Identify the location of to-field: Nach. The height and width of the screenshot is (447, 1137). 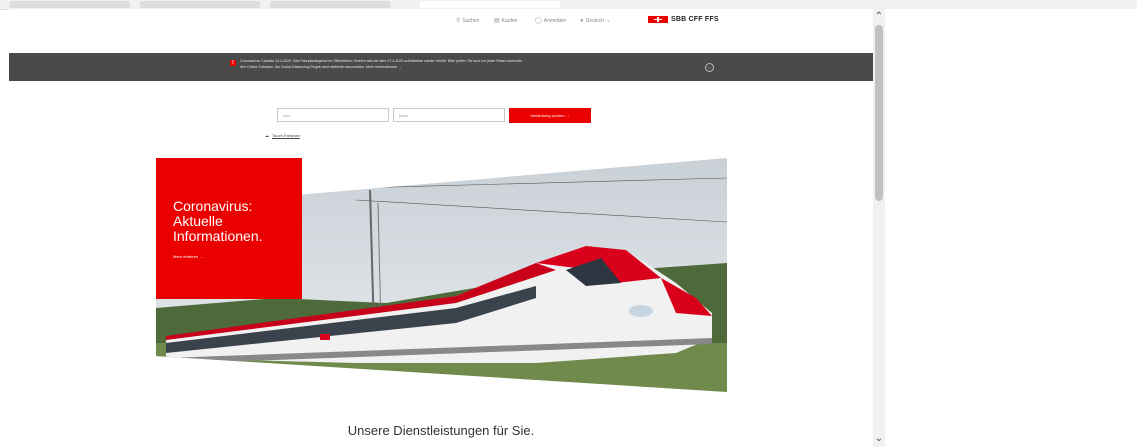
(449, 115).